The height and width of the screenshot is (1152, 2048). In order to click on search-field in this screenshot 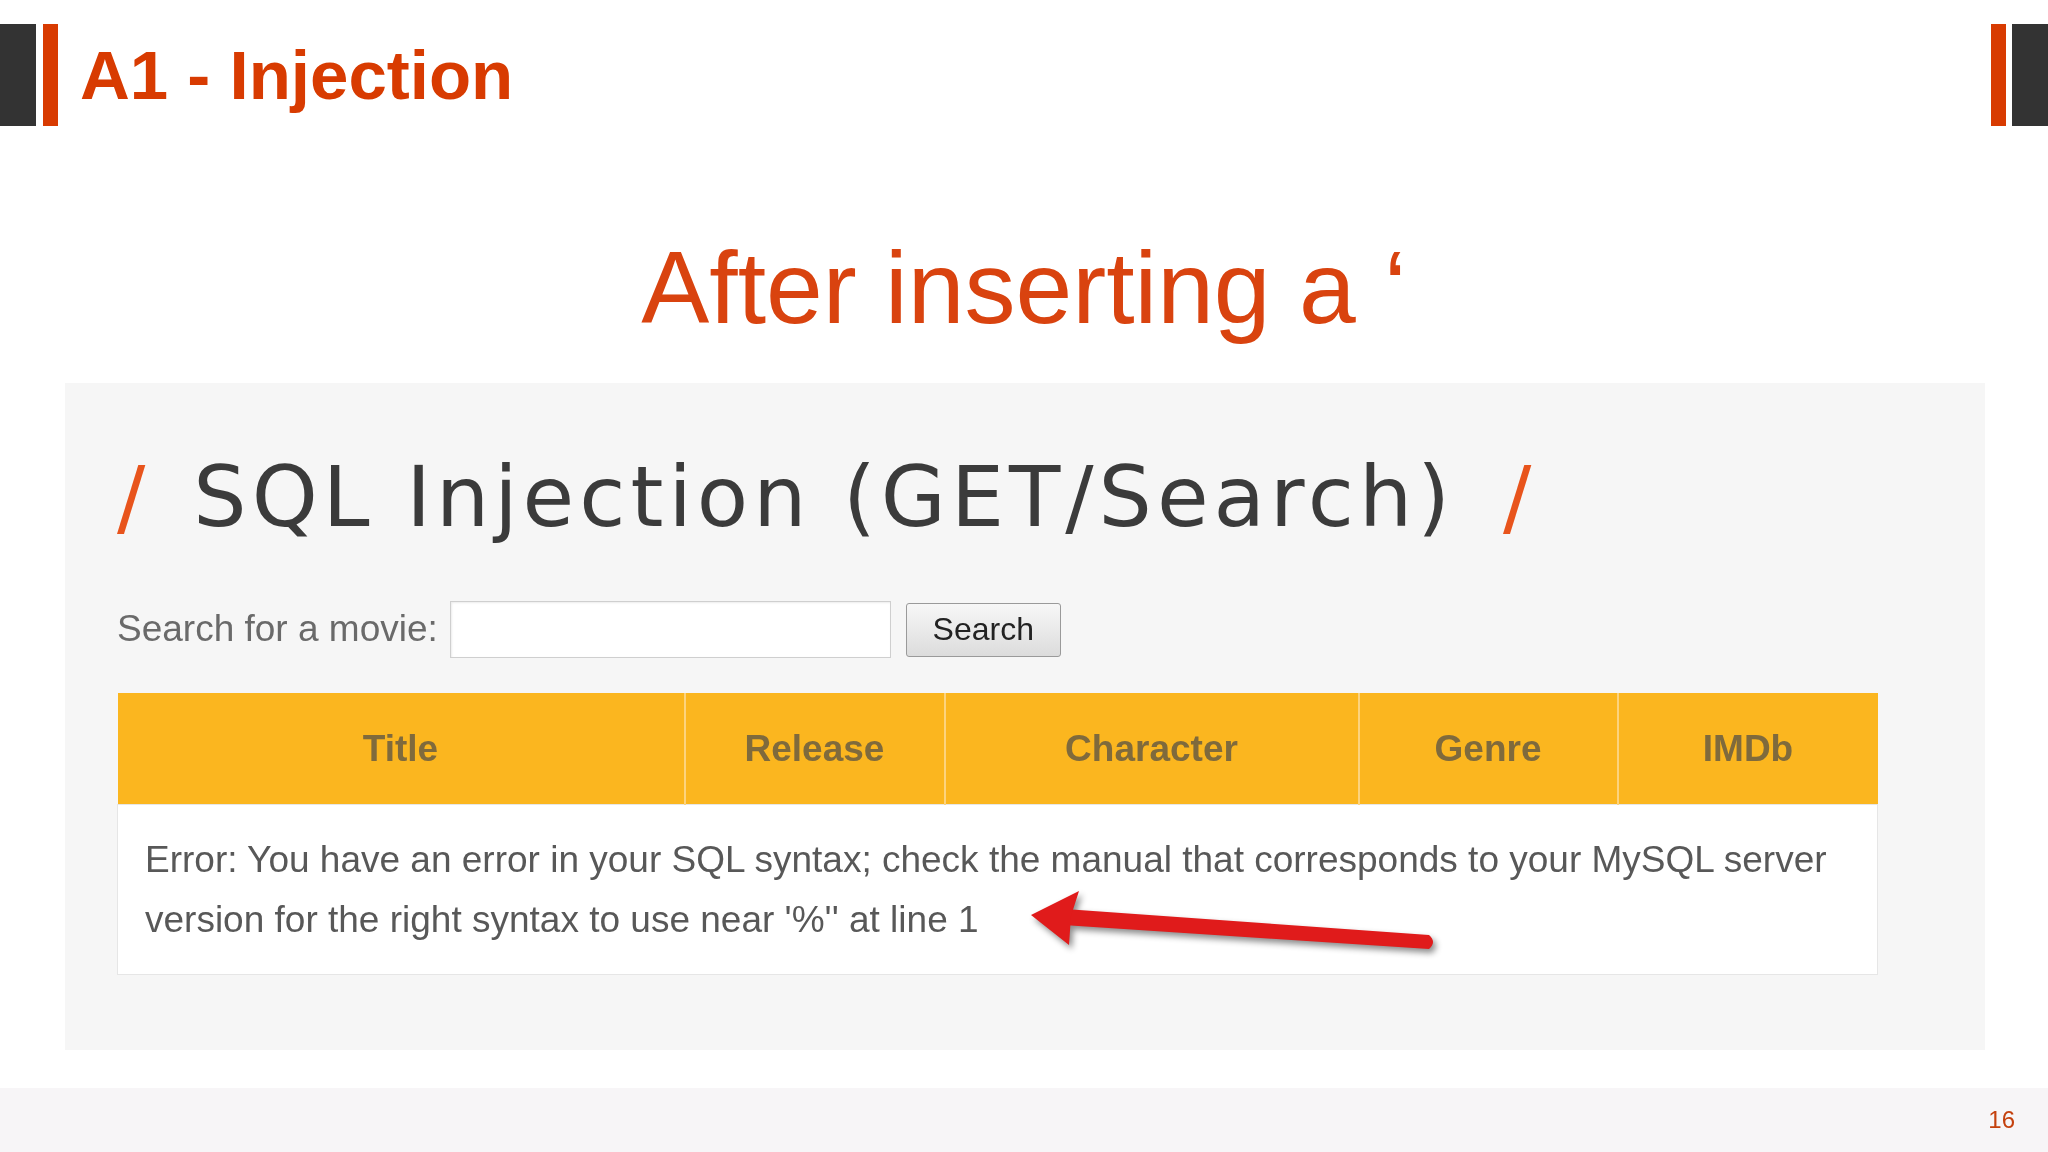, I will do `click(670, 629)`.